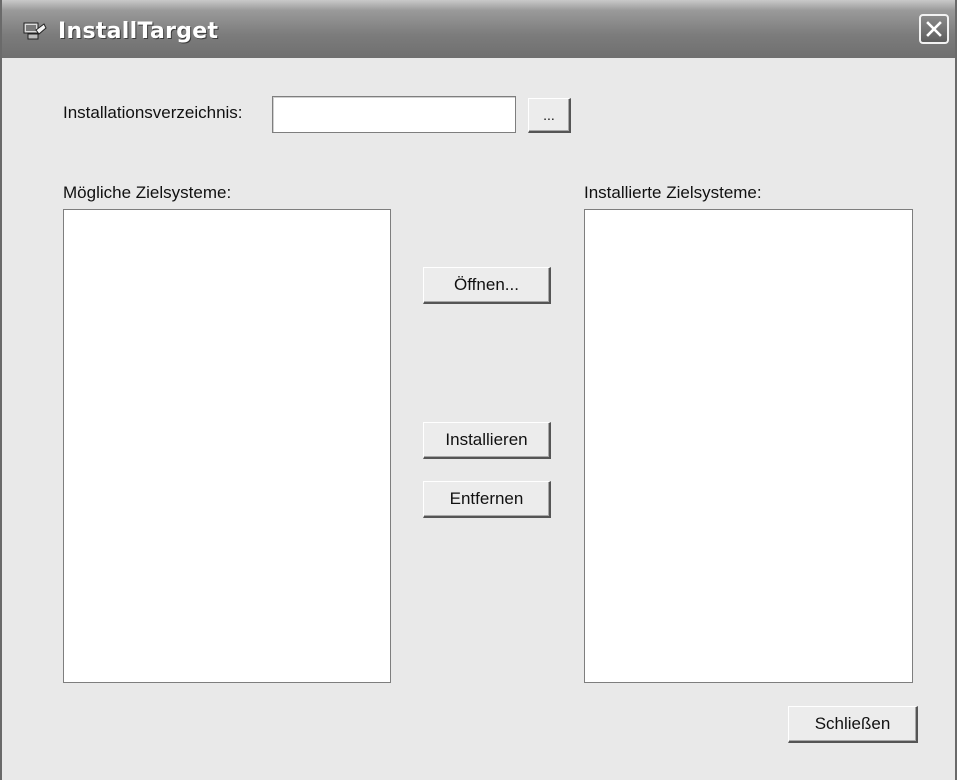 The image size is (957, 780). What do you see at coordinates (487, 499) in the screenshot?
I see `remove-button: Entfernen` at bounding box center [487, 499].